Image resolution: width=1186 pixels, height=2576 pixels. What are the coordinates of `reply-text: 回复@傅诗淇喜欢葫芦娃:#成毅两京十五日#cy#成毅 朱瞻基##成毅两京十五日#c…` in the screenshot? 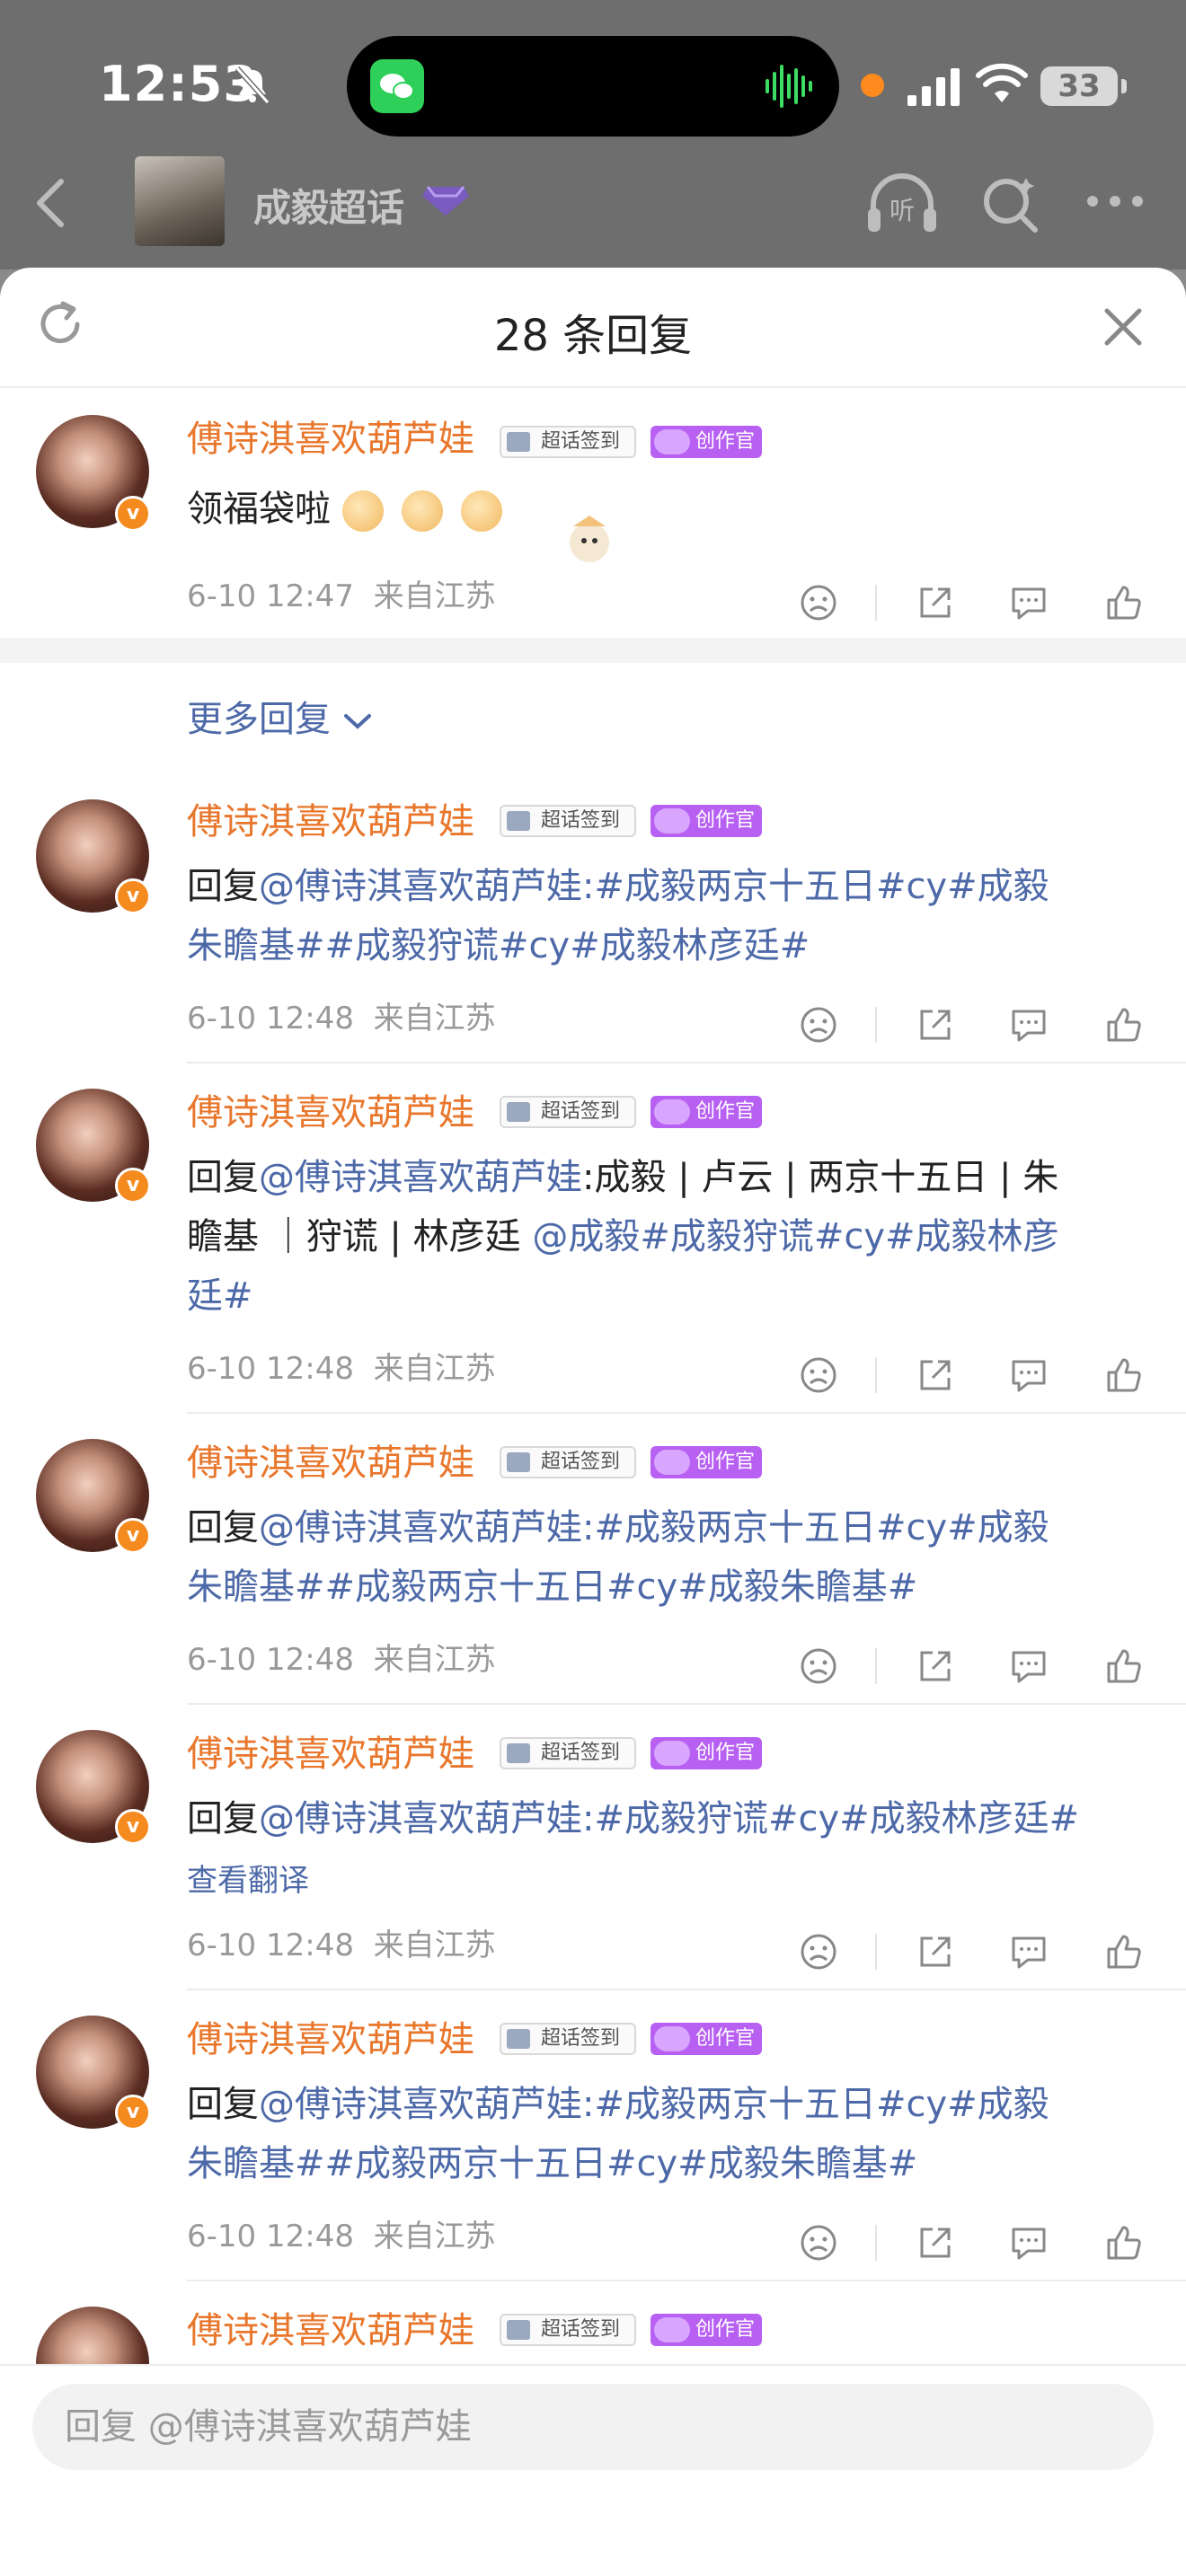 It's located at (618, 1557).